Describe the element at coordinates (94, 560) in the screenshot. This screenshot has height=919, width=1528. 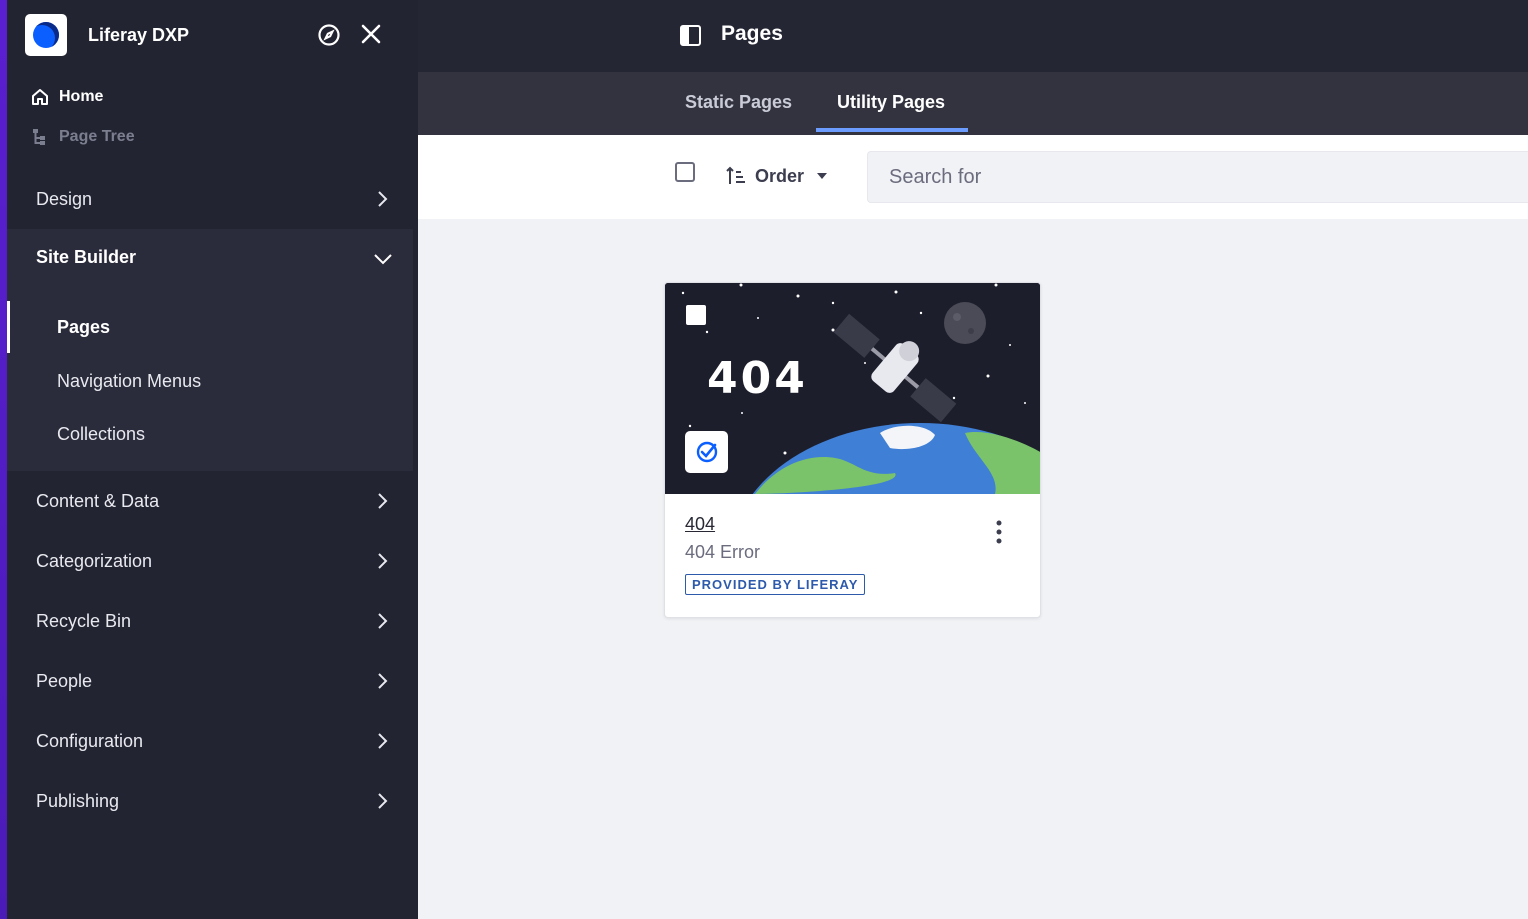
I see `nav-categorization-label: Categorization` at that location.